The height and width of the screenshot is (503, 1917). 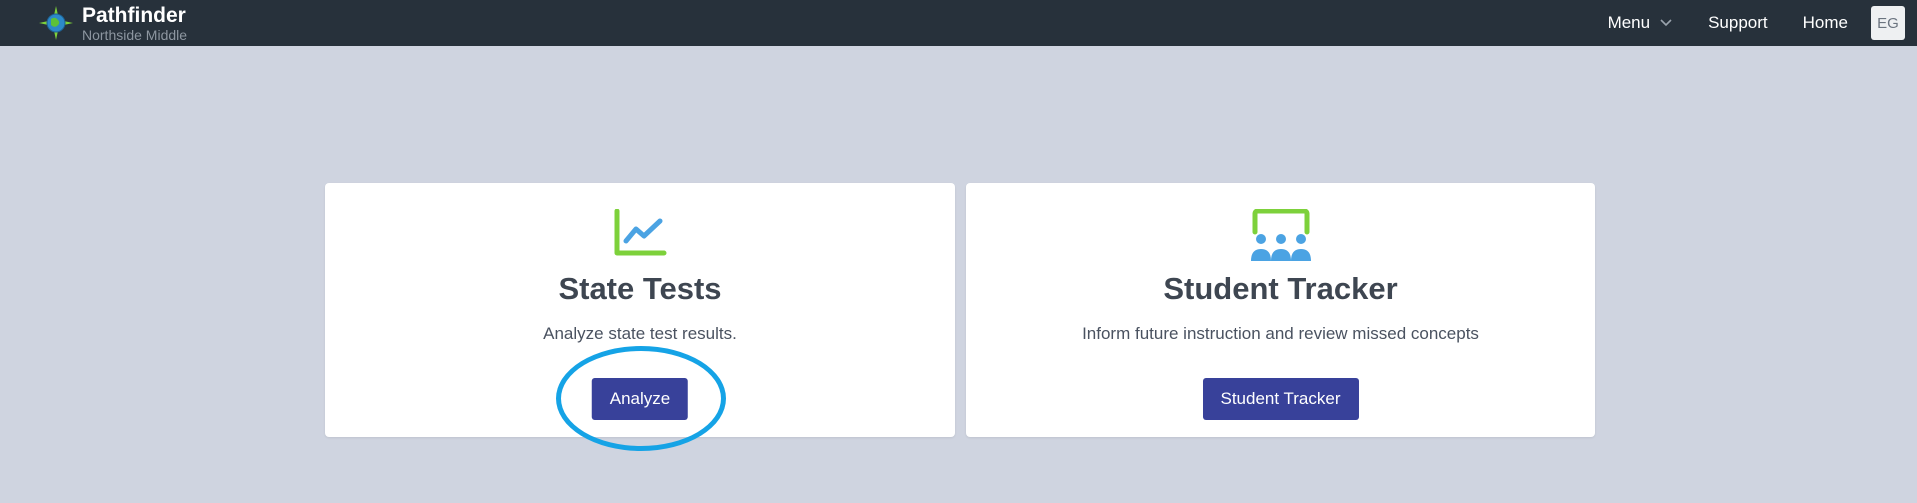 I want to click on line-chart-icon, so click(x=640, y=232).